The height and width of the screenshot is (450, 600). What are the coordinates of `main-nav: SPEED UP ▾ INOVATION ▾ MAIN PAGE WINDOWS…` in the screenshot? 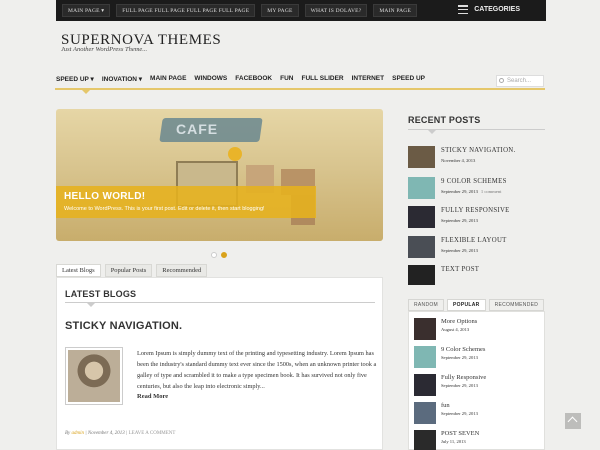 It's located at (243, 79).